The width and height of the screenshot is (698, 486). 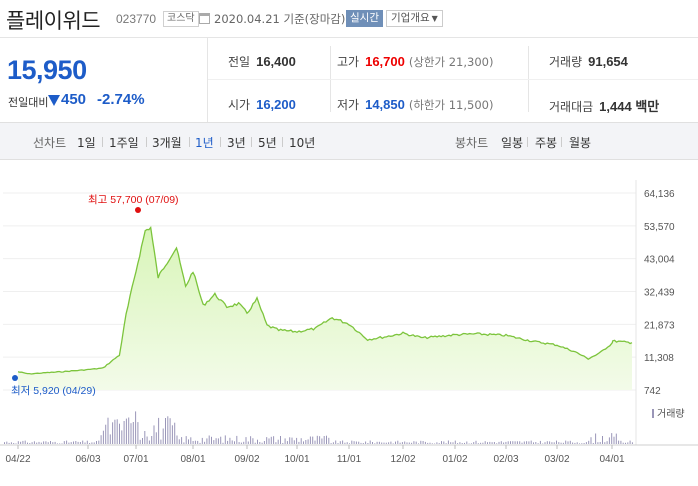 I want to click on candle-chart-label: 봉차트, so click(x=472, y=143).